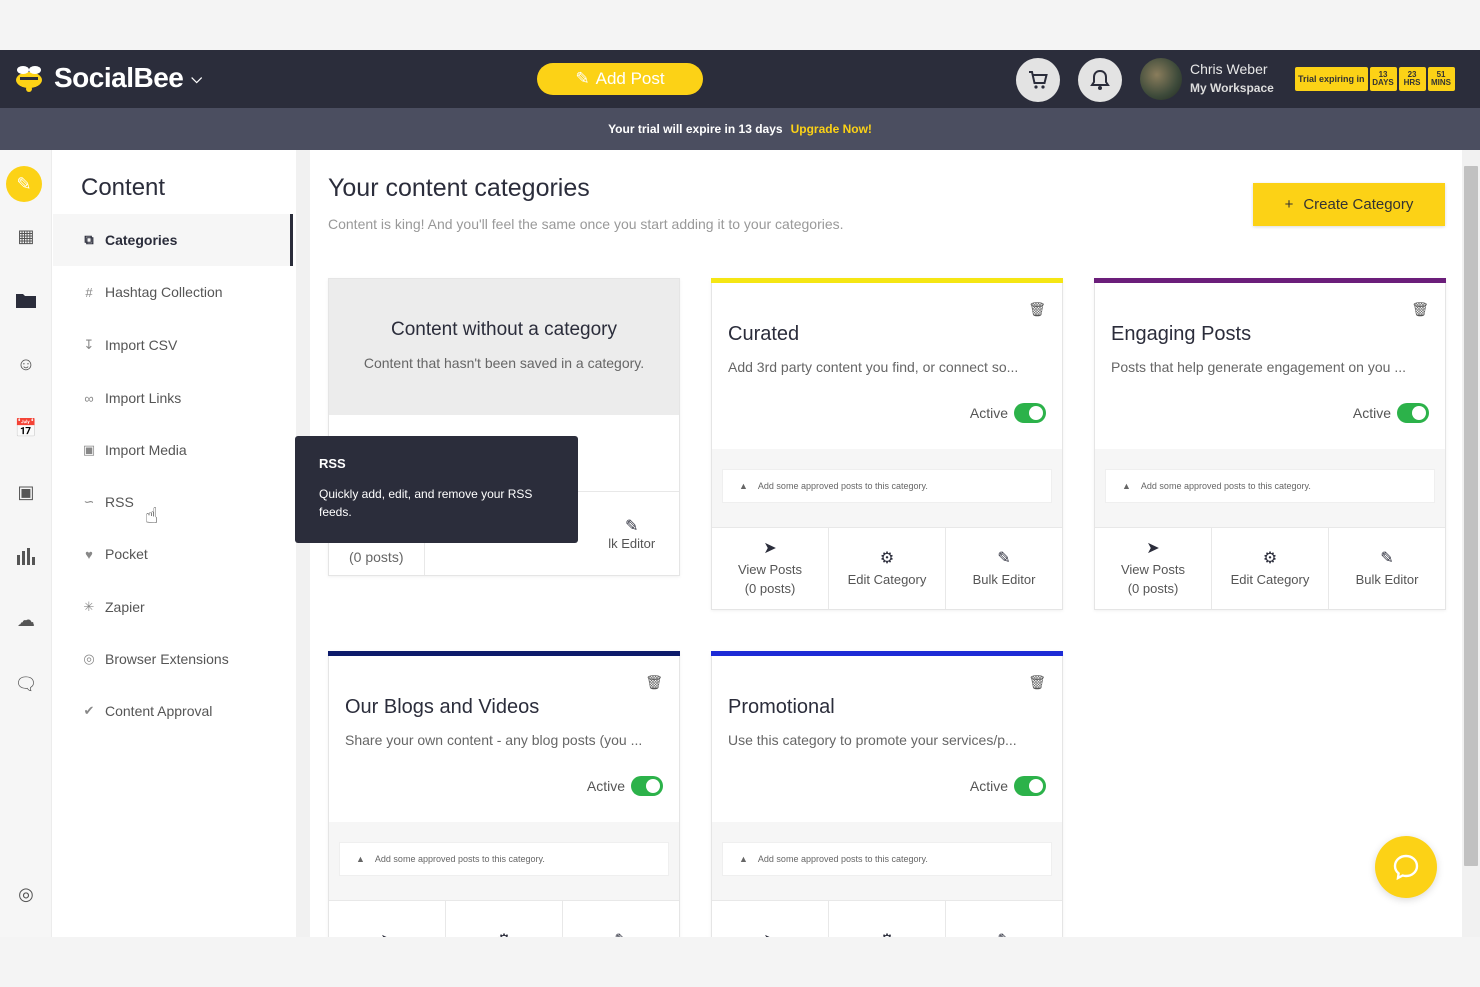 The width and height of the screenshot is (1480, 987). Describe the element at coordinates (89, 239) in the screenshot. I see `categories-icon: ⧉` at that location.